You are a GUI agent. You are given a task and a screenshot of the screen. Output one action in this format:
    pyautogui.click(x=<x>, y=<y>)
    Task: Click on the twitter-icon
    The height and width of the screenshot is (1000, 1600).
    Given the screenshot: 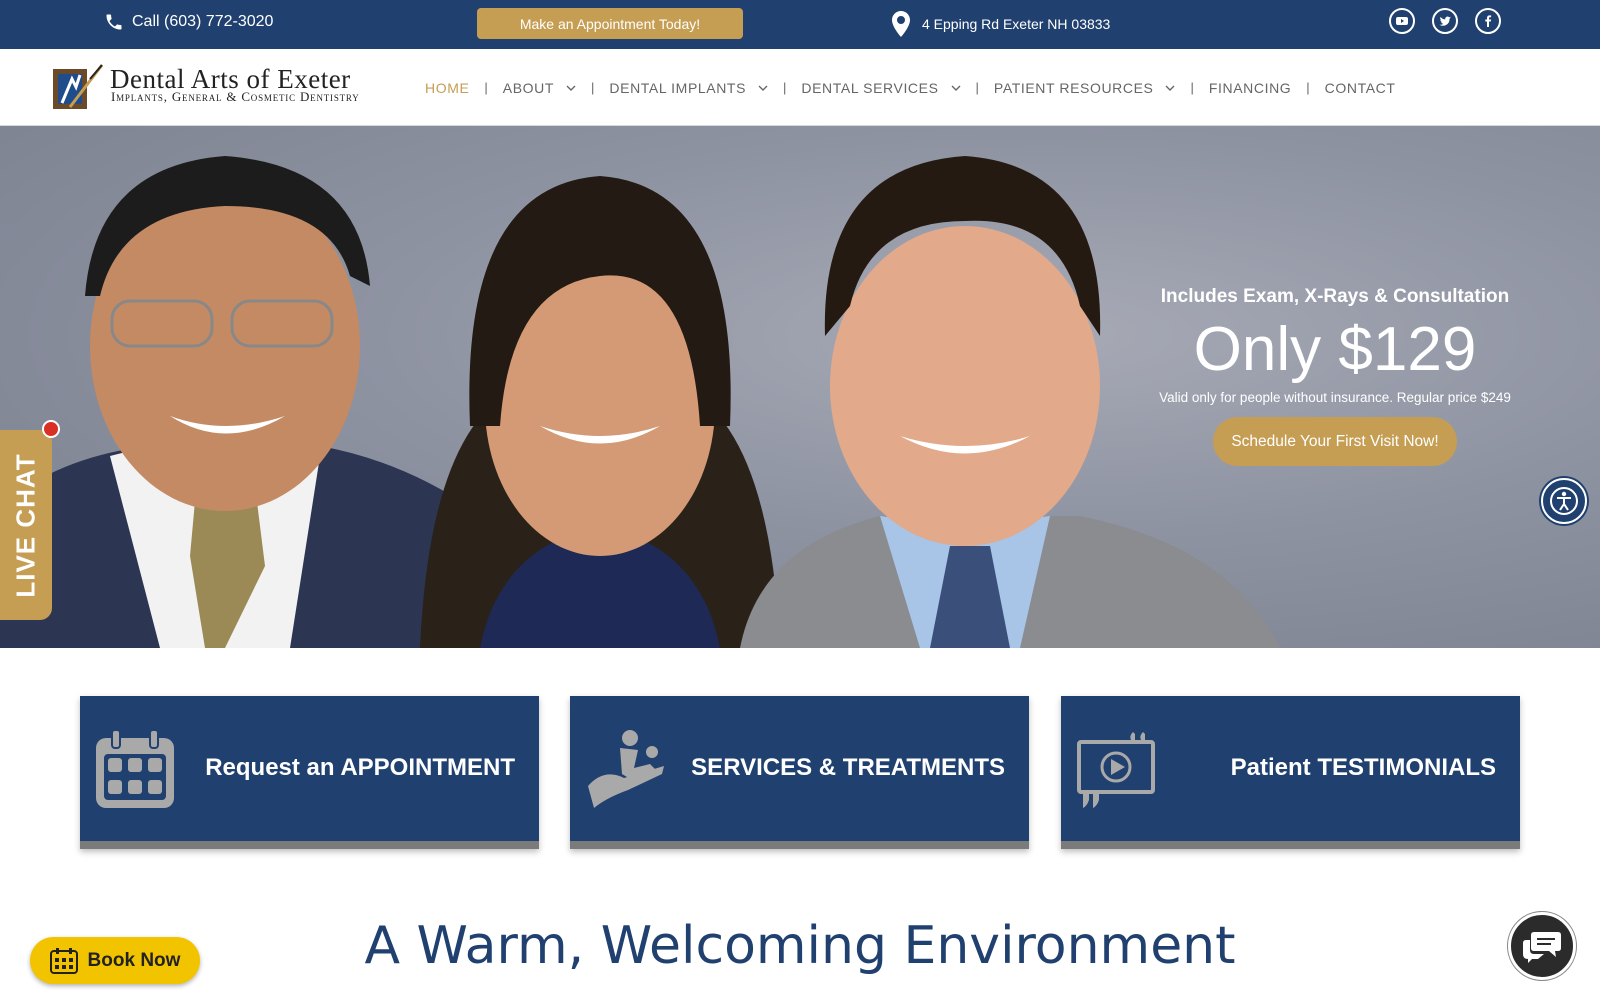 What is the action you would take?
    pyautogui.click(x=1445, y=21)
    